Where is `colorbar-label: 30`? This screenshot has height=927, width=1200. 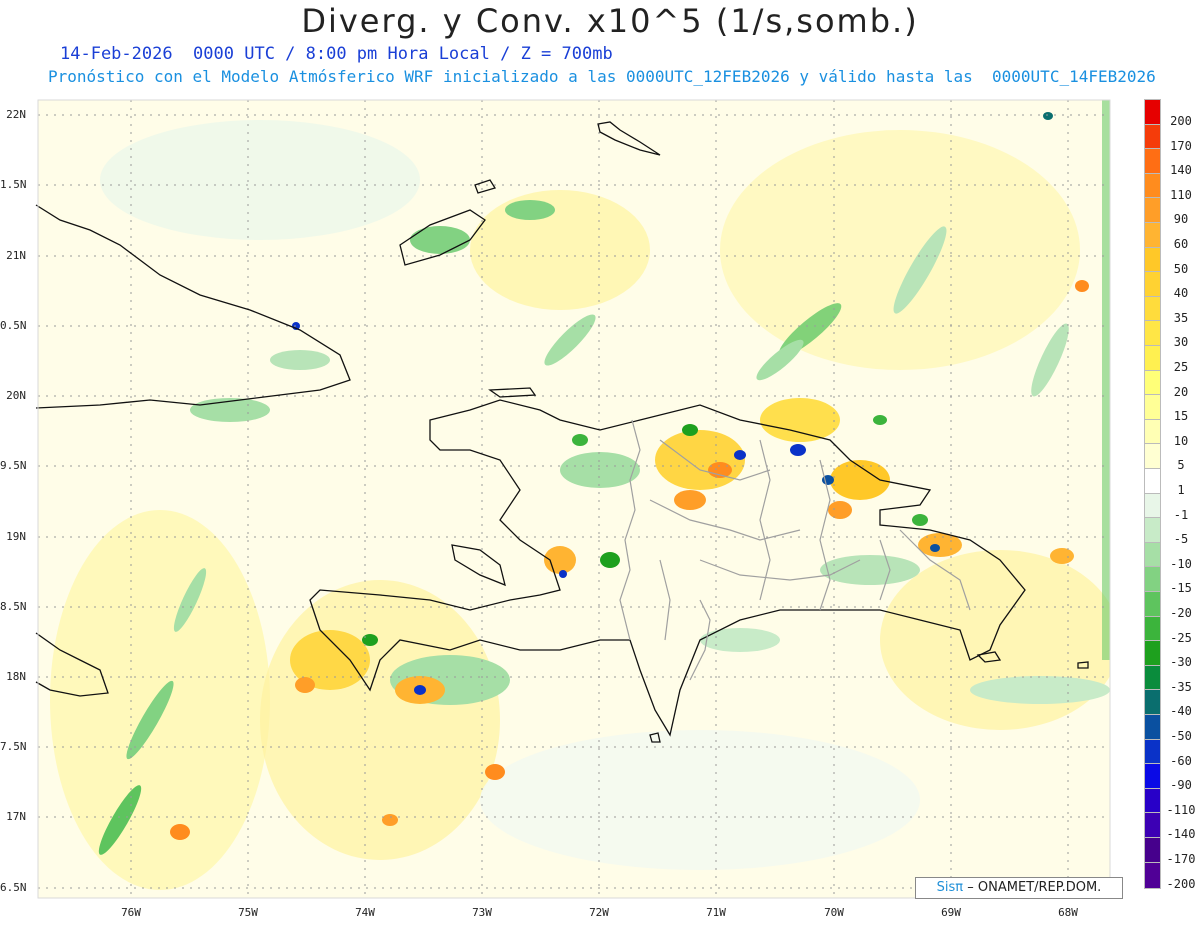
colorbar-label: 30 is located at coordinates (1181, 342).